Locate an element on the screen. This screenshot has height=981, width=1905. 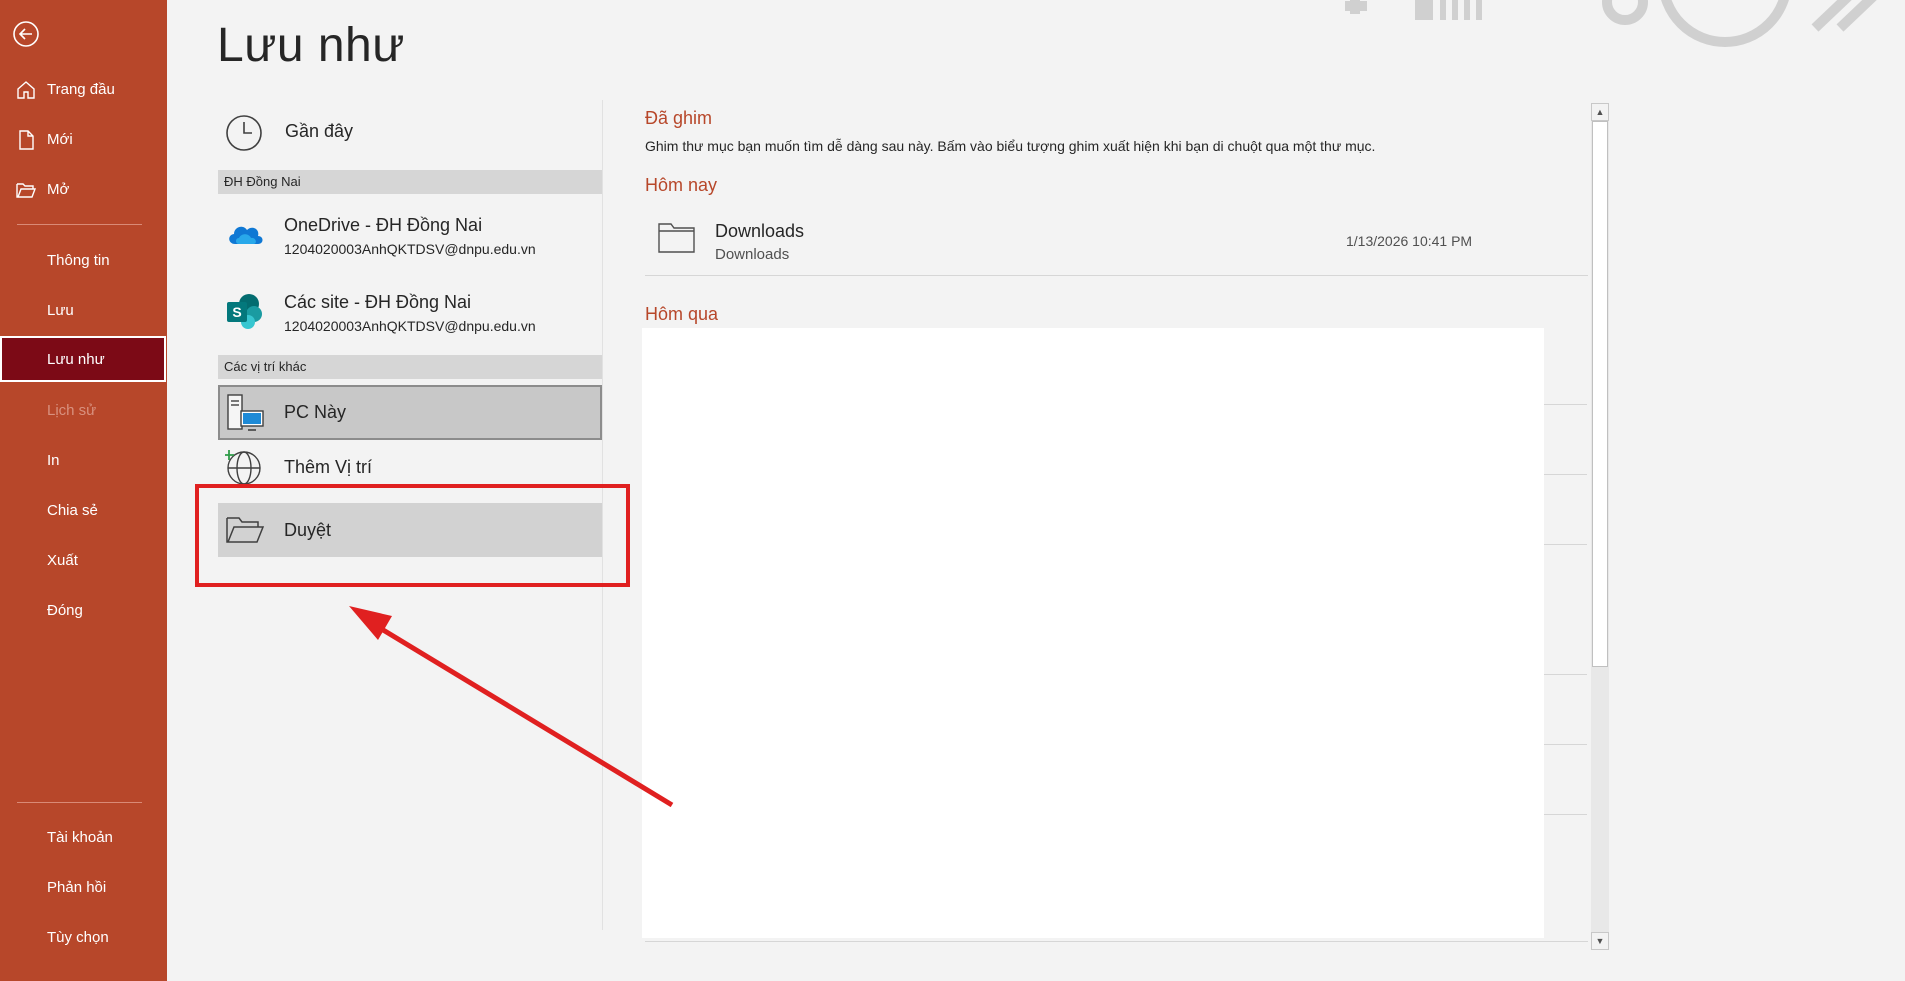
home-icon is located at coordinates (26, 90).